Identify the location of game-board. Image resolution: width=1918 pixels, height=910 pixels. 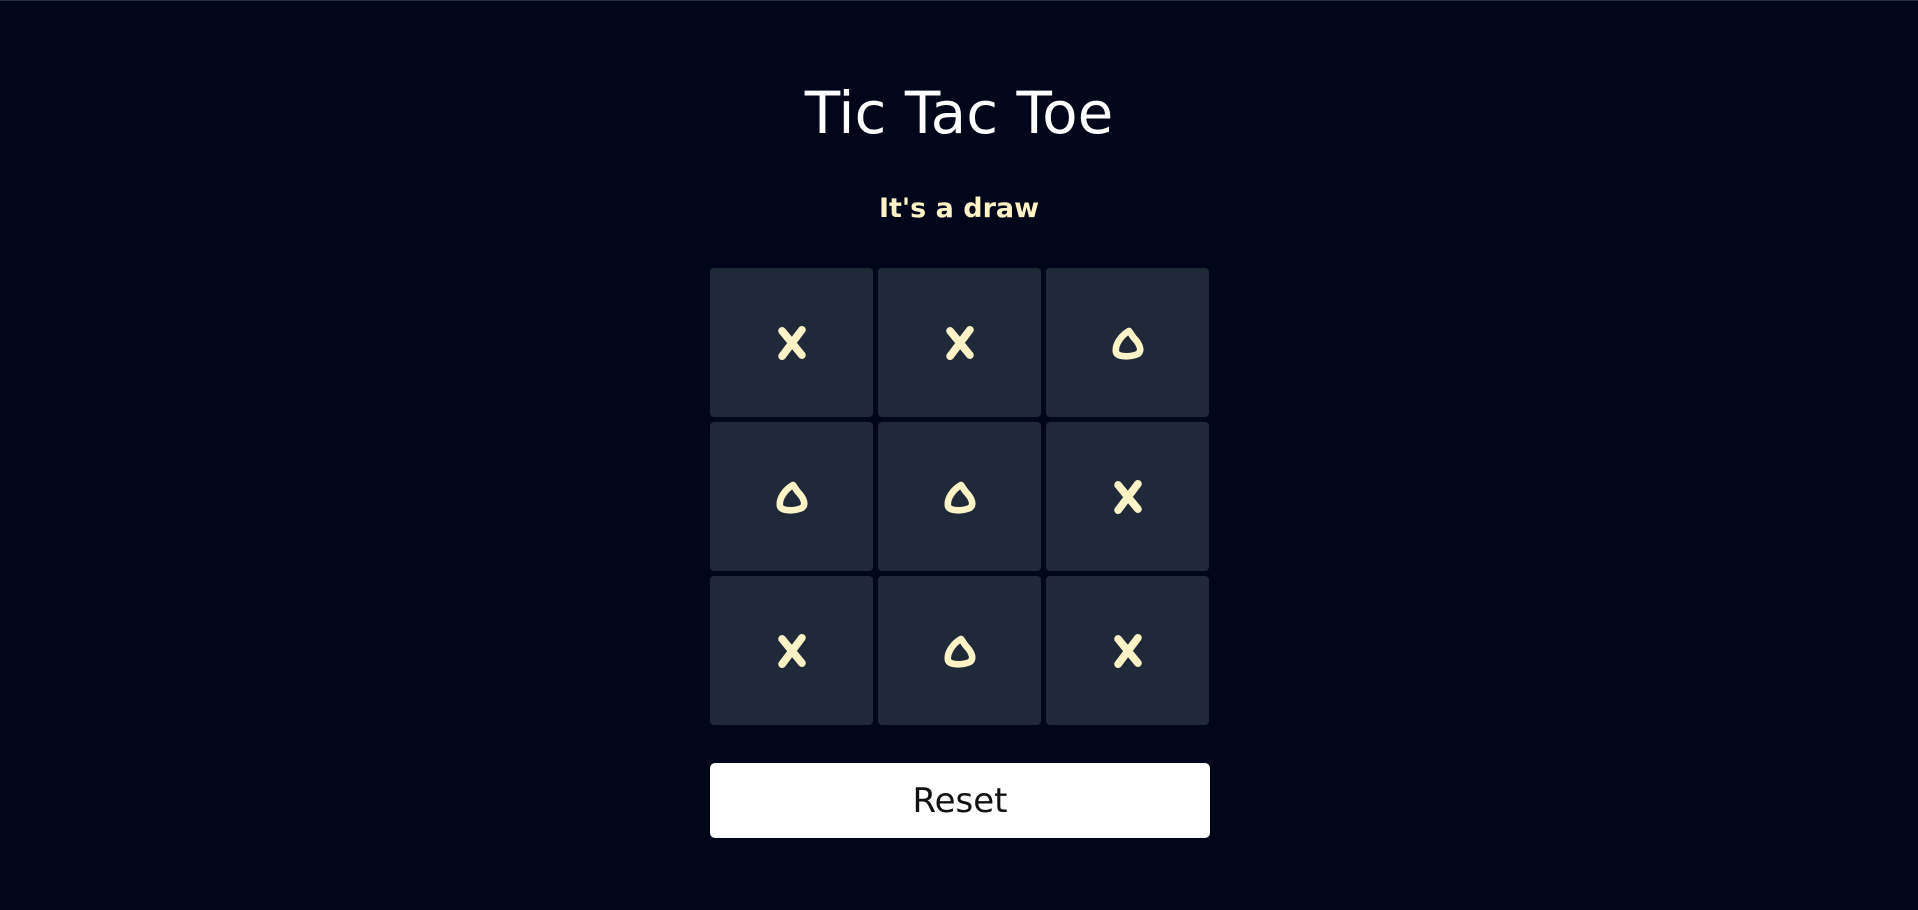
(960, 498).